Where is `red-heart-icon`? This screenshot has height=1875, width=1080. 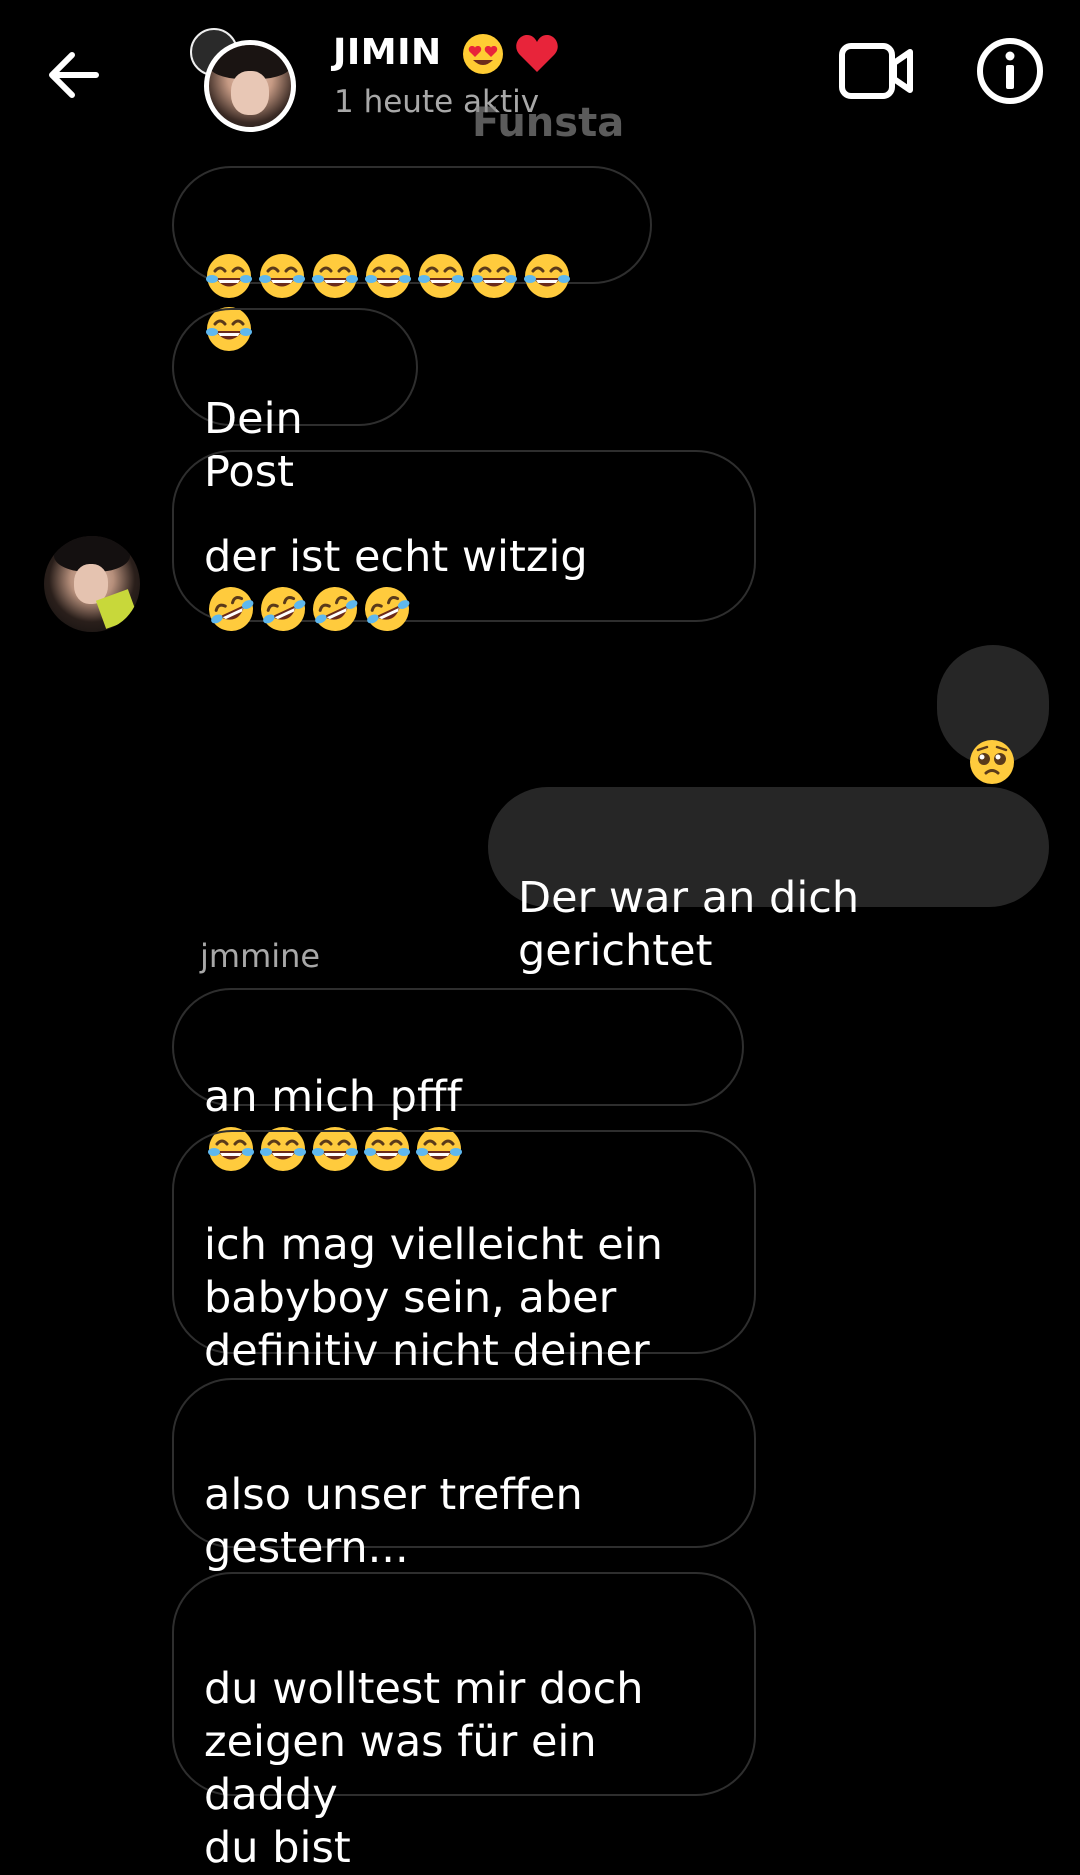 red-heart-icon is located at coordinates (536, 53).